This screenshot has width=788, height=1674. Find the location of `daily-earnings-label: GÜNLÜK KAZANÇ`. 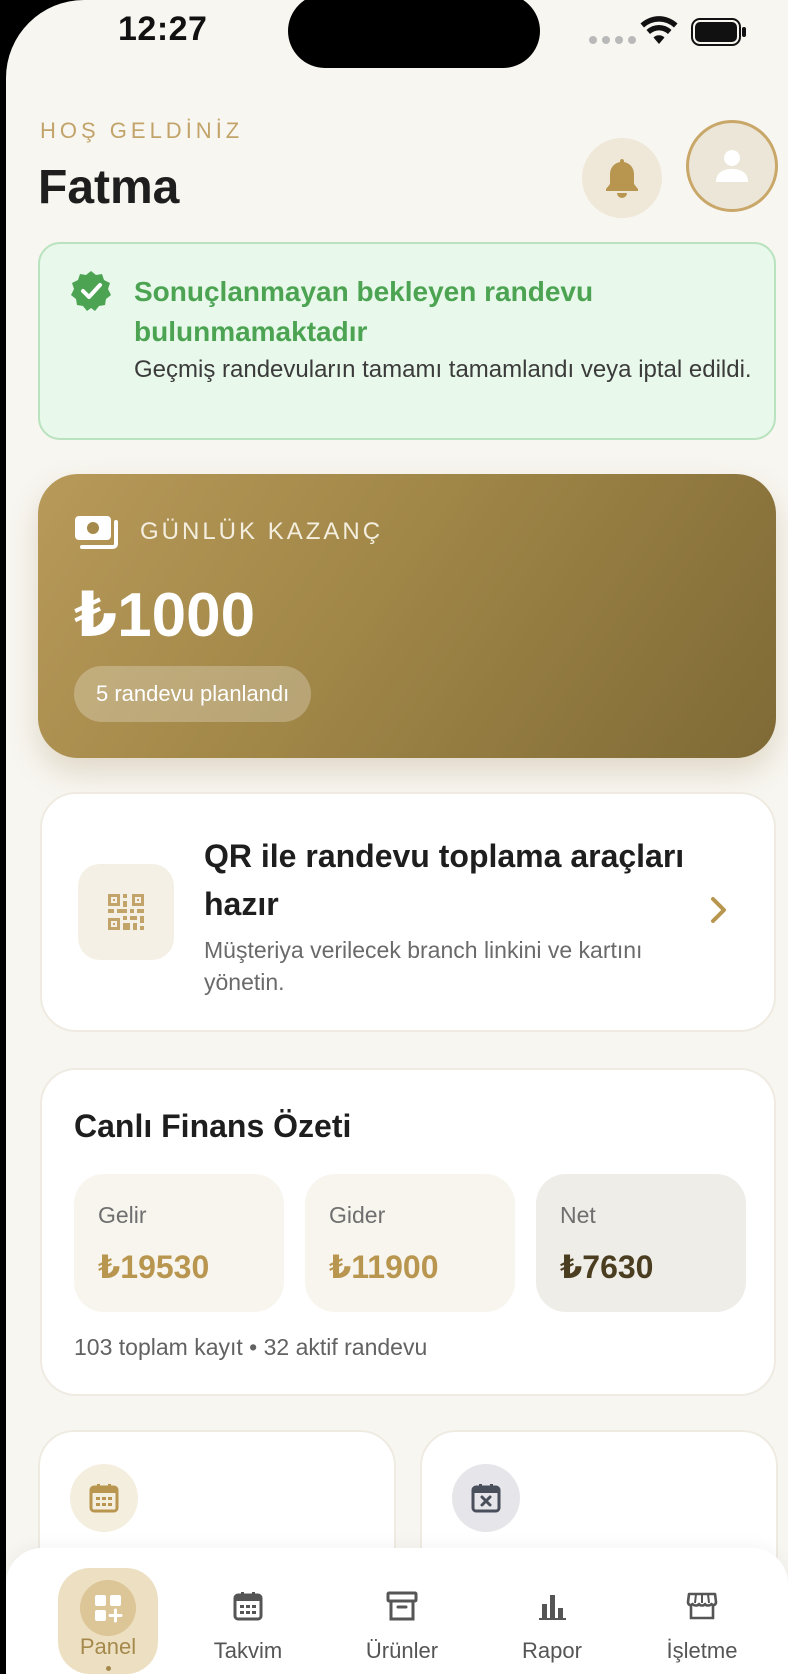

daily-earnings-label: GÜNLÜK KAZANÇ is located at coordinates (262, 531).